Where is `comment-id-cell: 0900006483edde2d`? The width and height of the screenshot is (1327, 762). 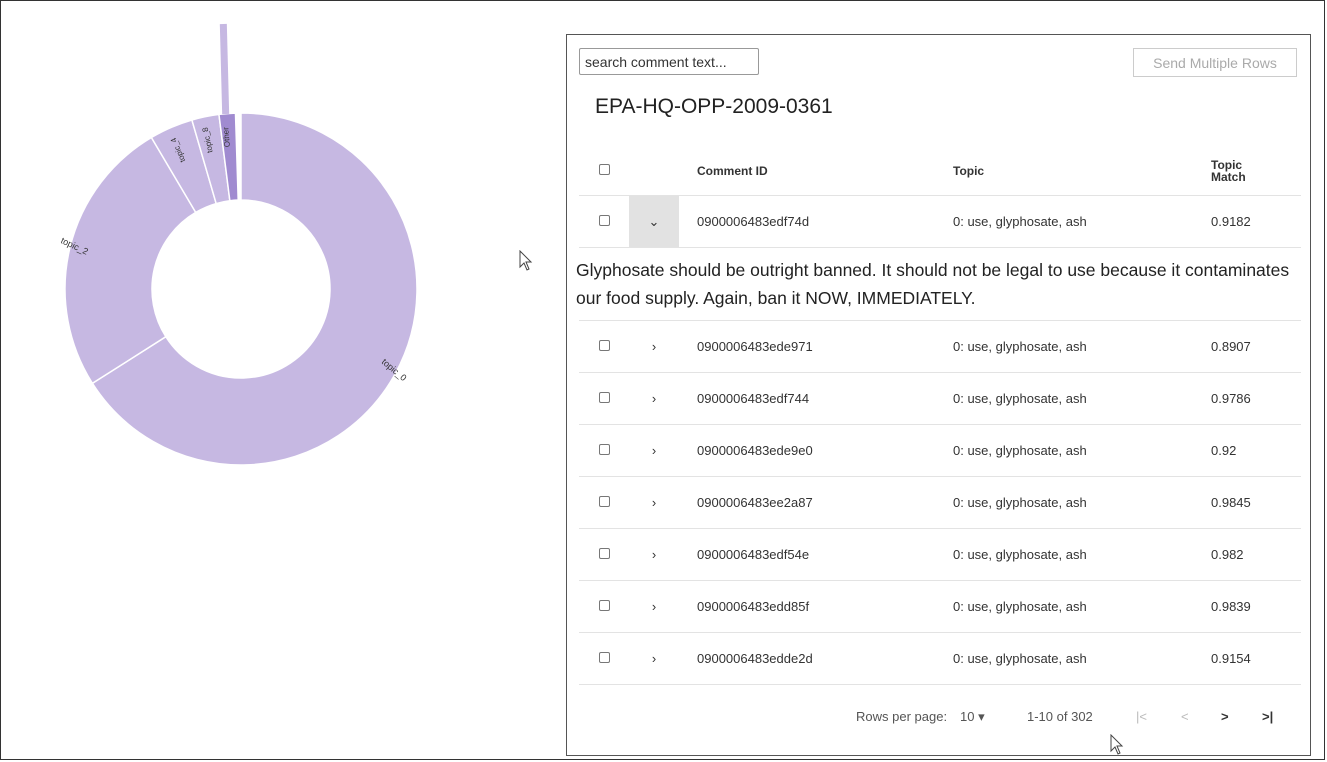 comment-id-cell: 0900006483edde2d is located at coordinates (807, 658).